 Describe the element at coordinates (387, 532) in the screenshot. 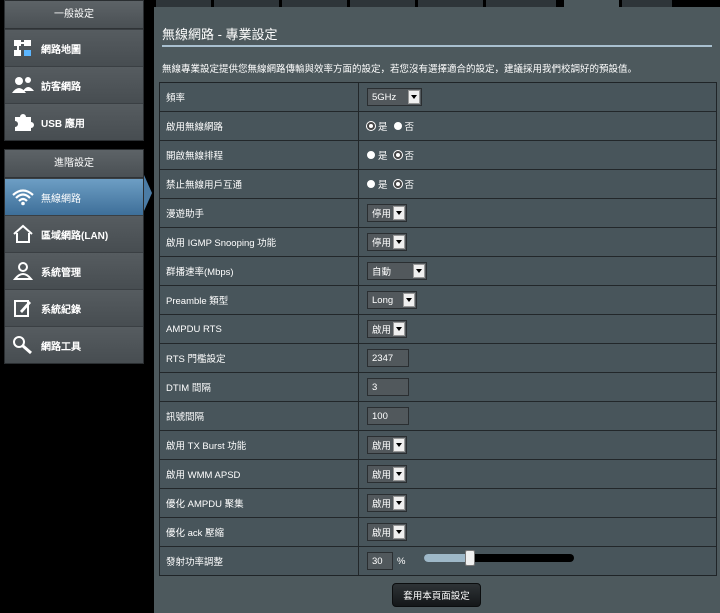

I see `ack-suppression-select: 啟用` at that location.